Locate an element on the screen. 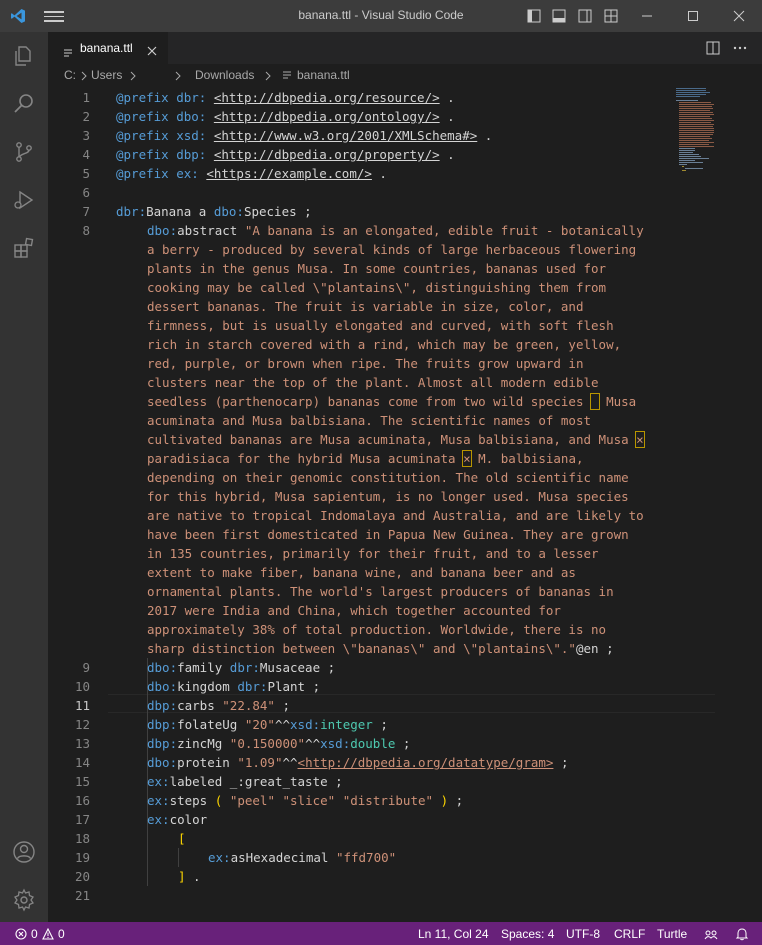 The height and width of the screenshot is (945, 762). line-number: 12 is located at coordinates (82, 724).